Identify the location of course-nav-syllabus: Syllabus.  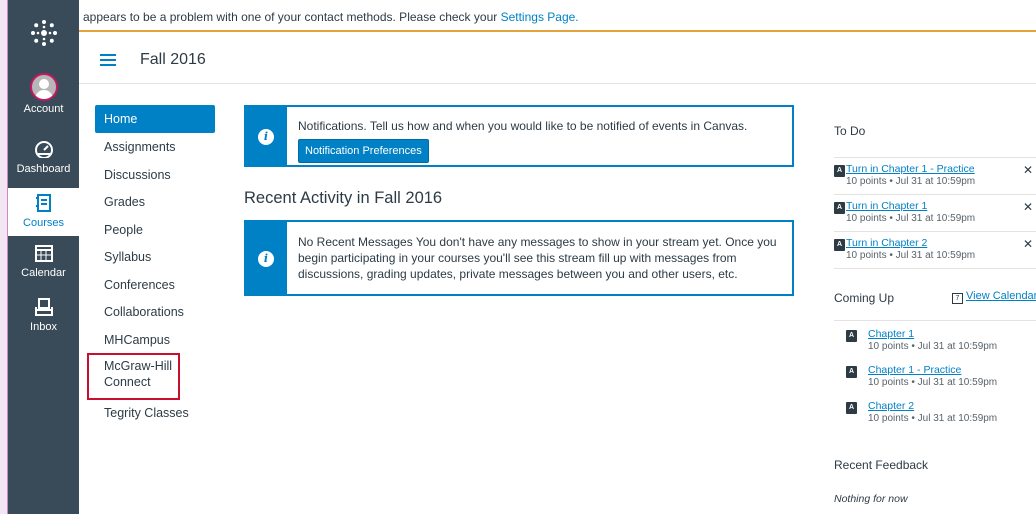
(155, 257).